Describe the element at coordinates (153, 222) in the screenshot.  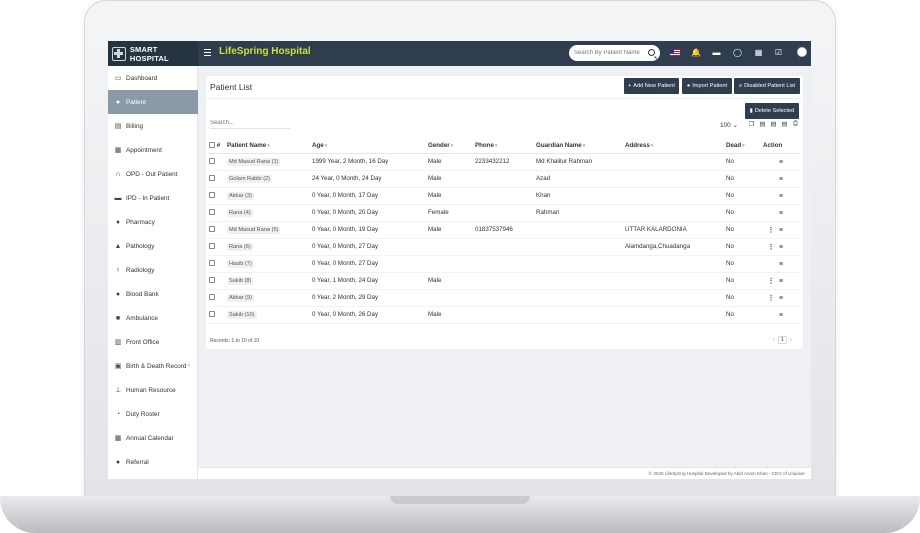
I see `sidebar-item-pharmacy: ♦ Pharmacy` at that location.